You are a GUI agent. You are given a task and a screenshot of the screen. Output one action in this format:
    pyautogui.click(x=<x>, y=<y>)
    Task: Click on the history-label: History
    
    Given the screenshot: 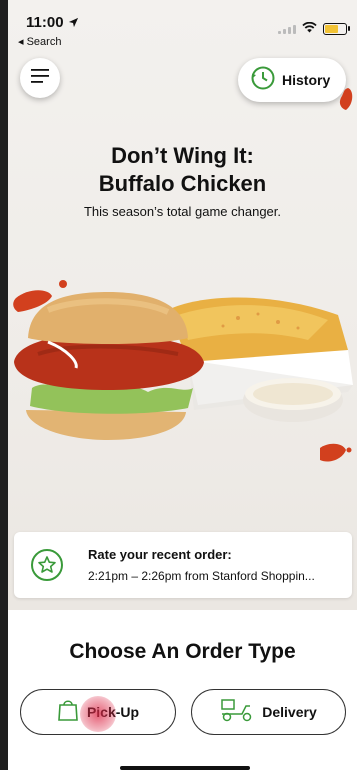 What is the action you would take?
    pyautogui.click(x=306, y=80)
    